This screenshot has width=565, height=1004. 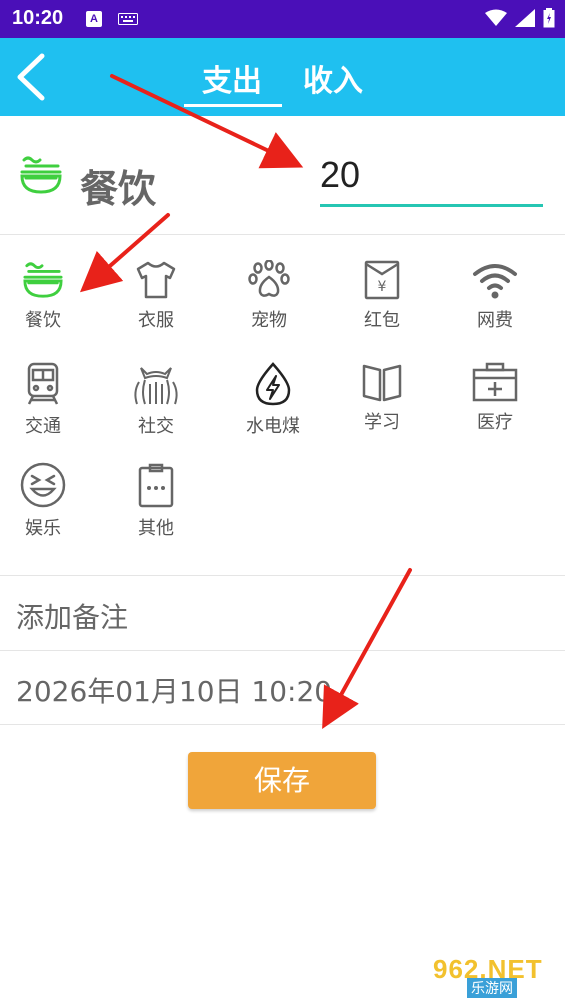 I want to click on category-entertainment: 娱乐, so click(x=43, y=501).